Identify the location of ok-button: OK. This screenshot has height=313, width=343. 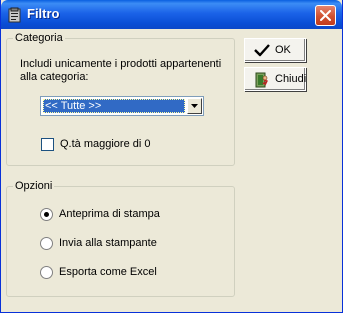
(275, 50).